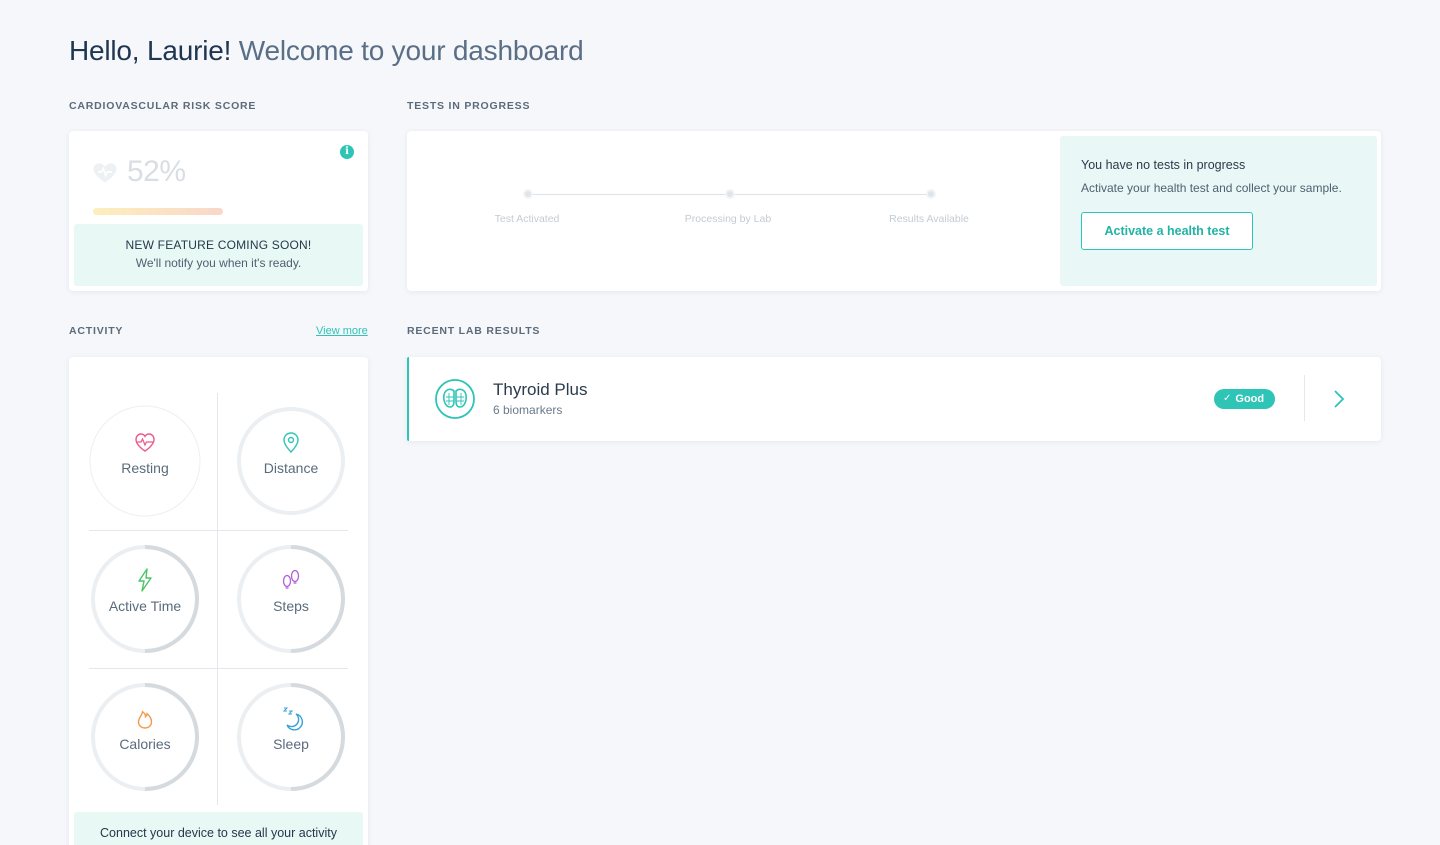 This screenshot has height=845, width=1440. I want to click on location-pin-icon, so click(291, 442).